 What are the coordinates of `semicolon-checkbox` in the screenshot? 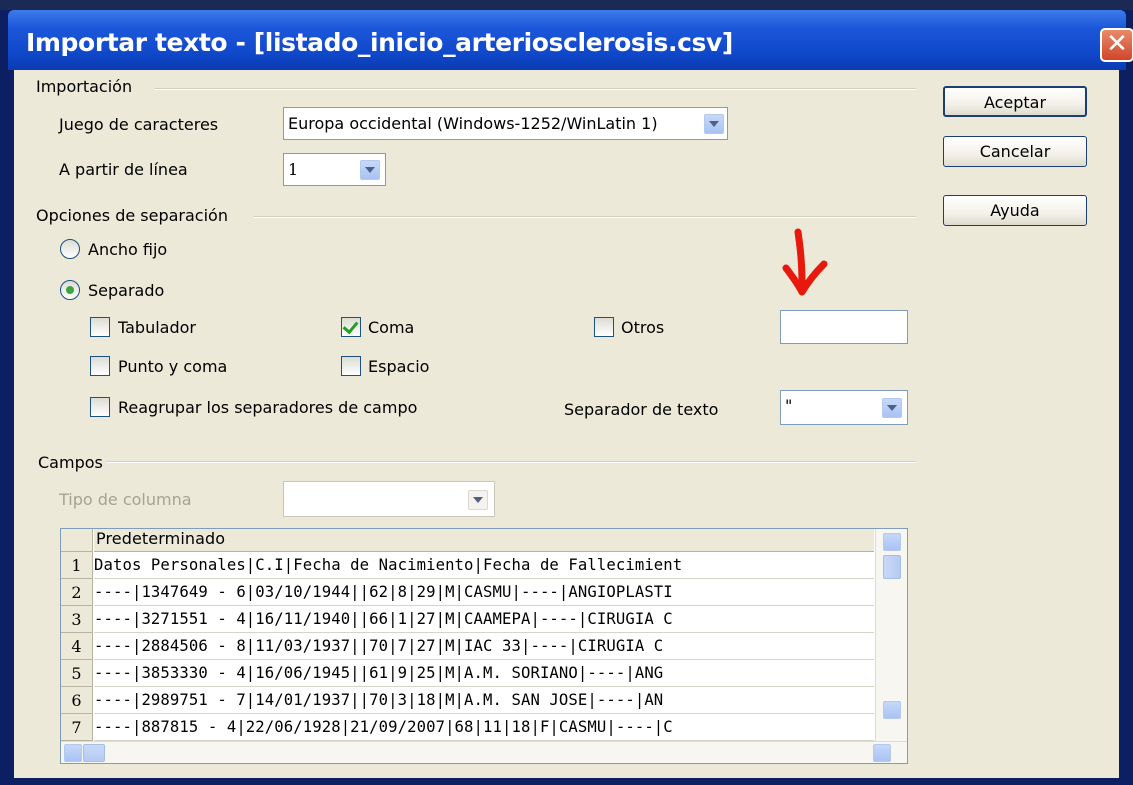 It's located at (100, 366).